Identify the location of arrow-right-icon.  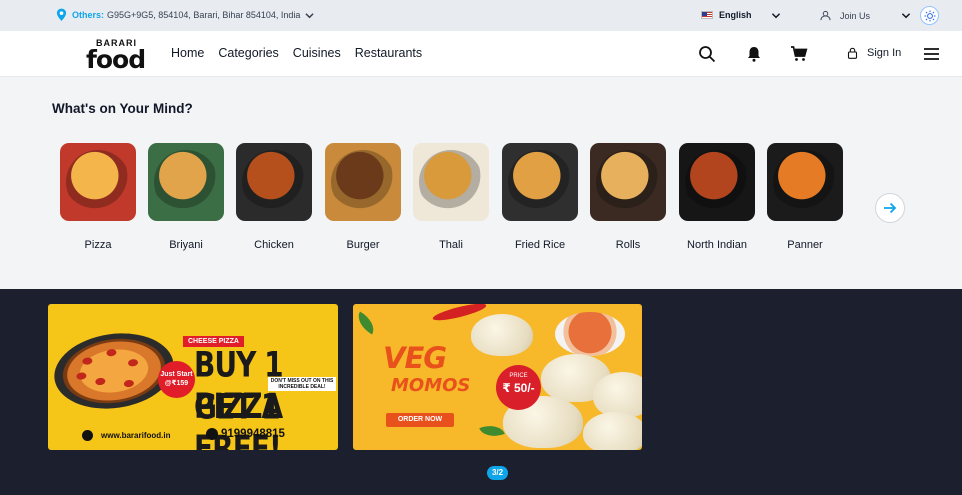
(890, 208).